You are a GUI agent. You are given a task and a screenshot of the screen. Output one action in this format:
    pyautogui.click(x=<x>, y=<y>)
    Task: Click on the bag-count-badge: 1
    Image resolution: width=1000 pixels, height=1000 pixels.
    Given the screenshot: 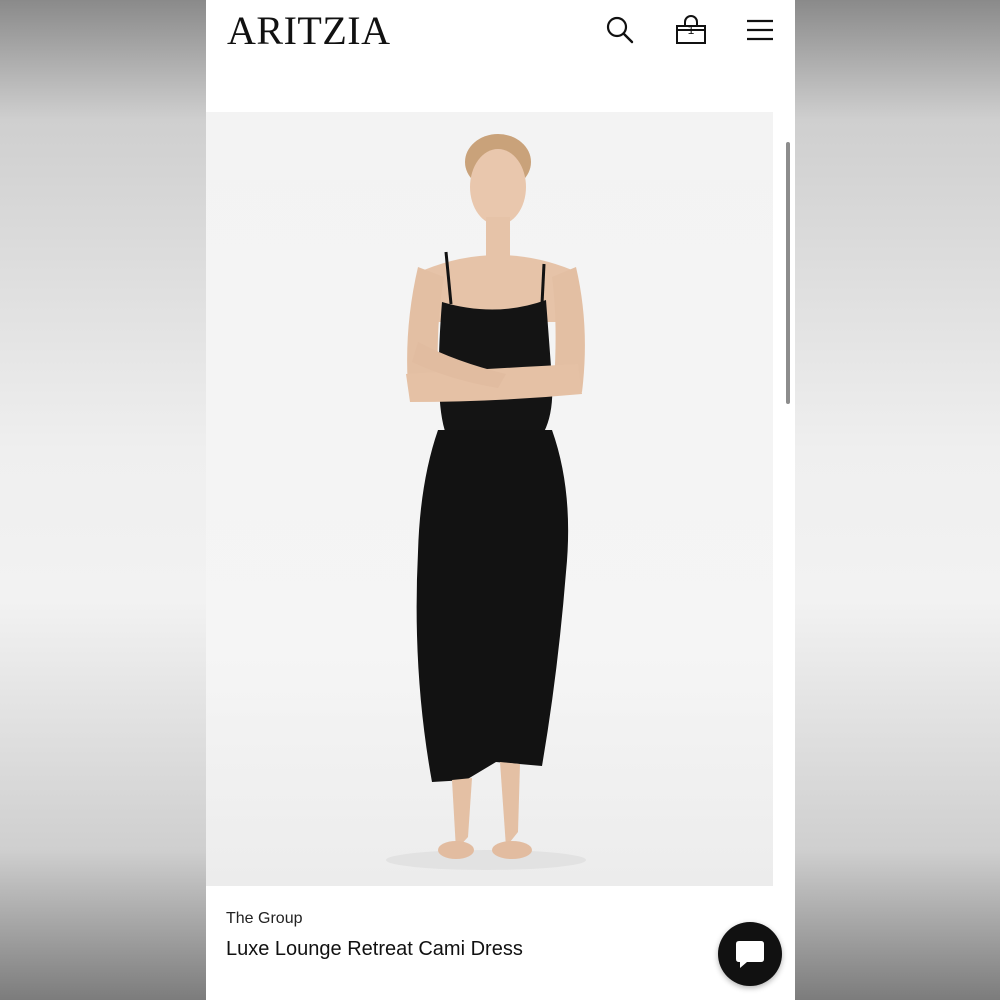 What is the action you would take?
    pyautogui.click(x=691, y=30)
    